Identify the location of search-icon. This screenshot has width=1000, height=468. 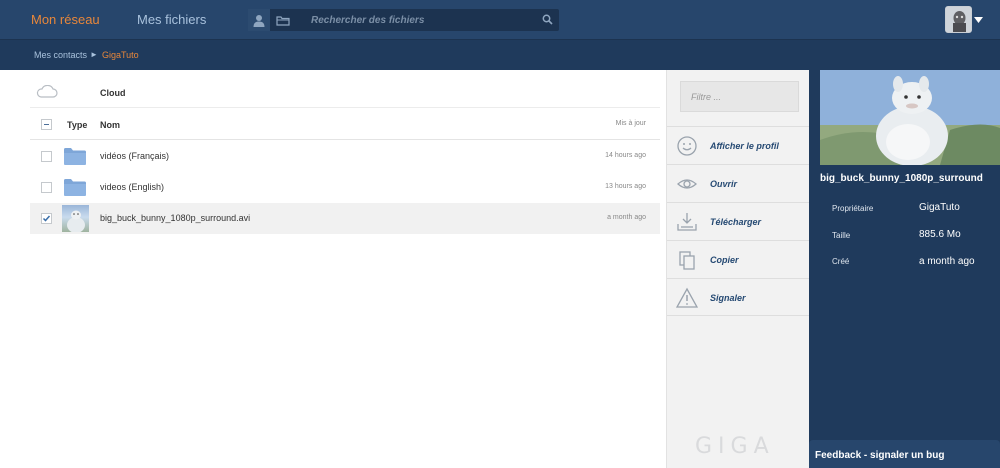
(547, 19).